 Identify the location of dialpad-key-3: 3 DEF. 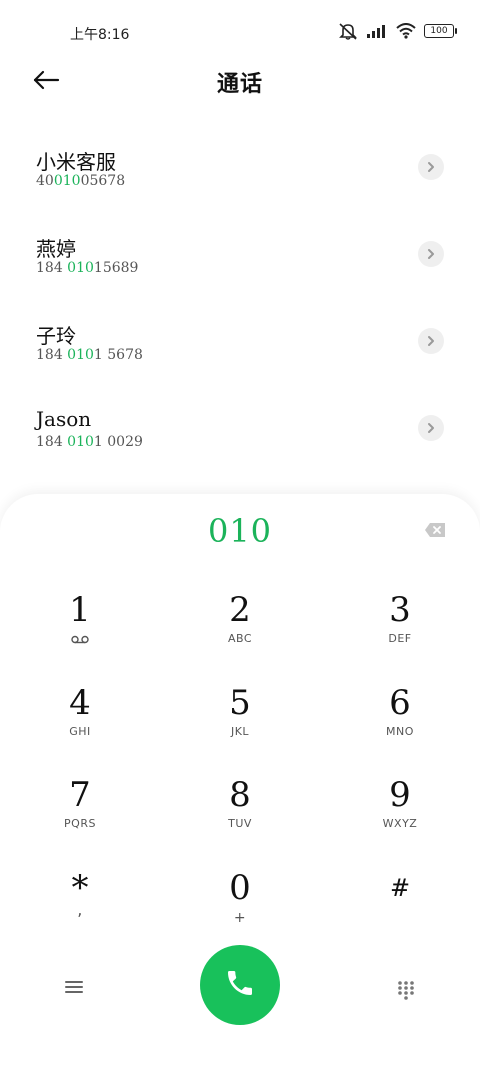
(400, 630).